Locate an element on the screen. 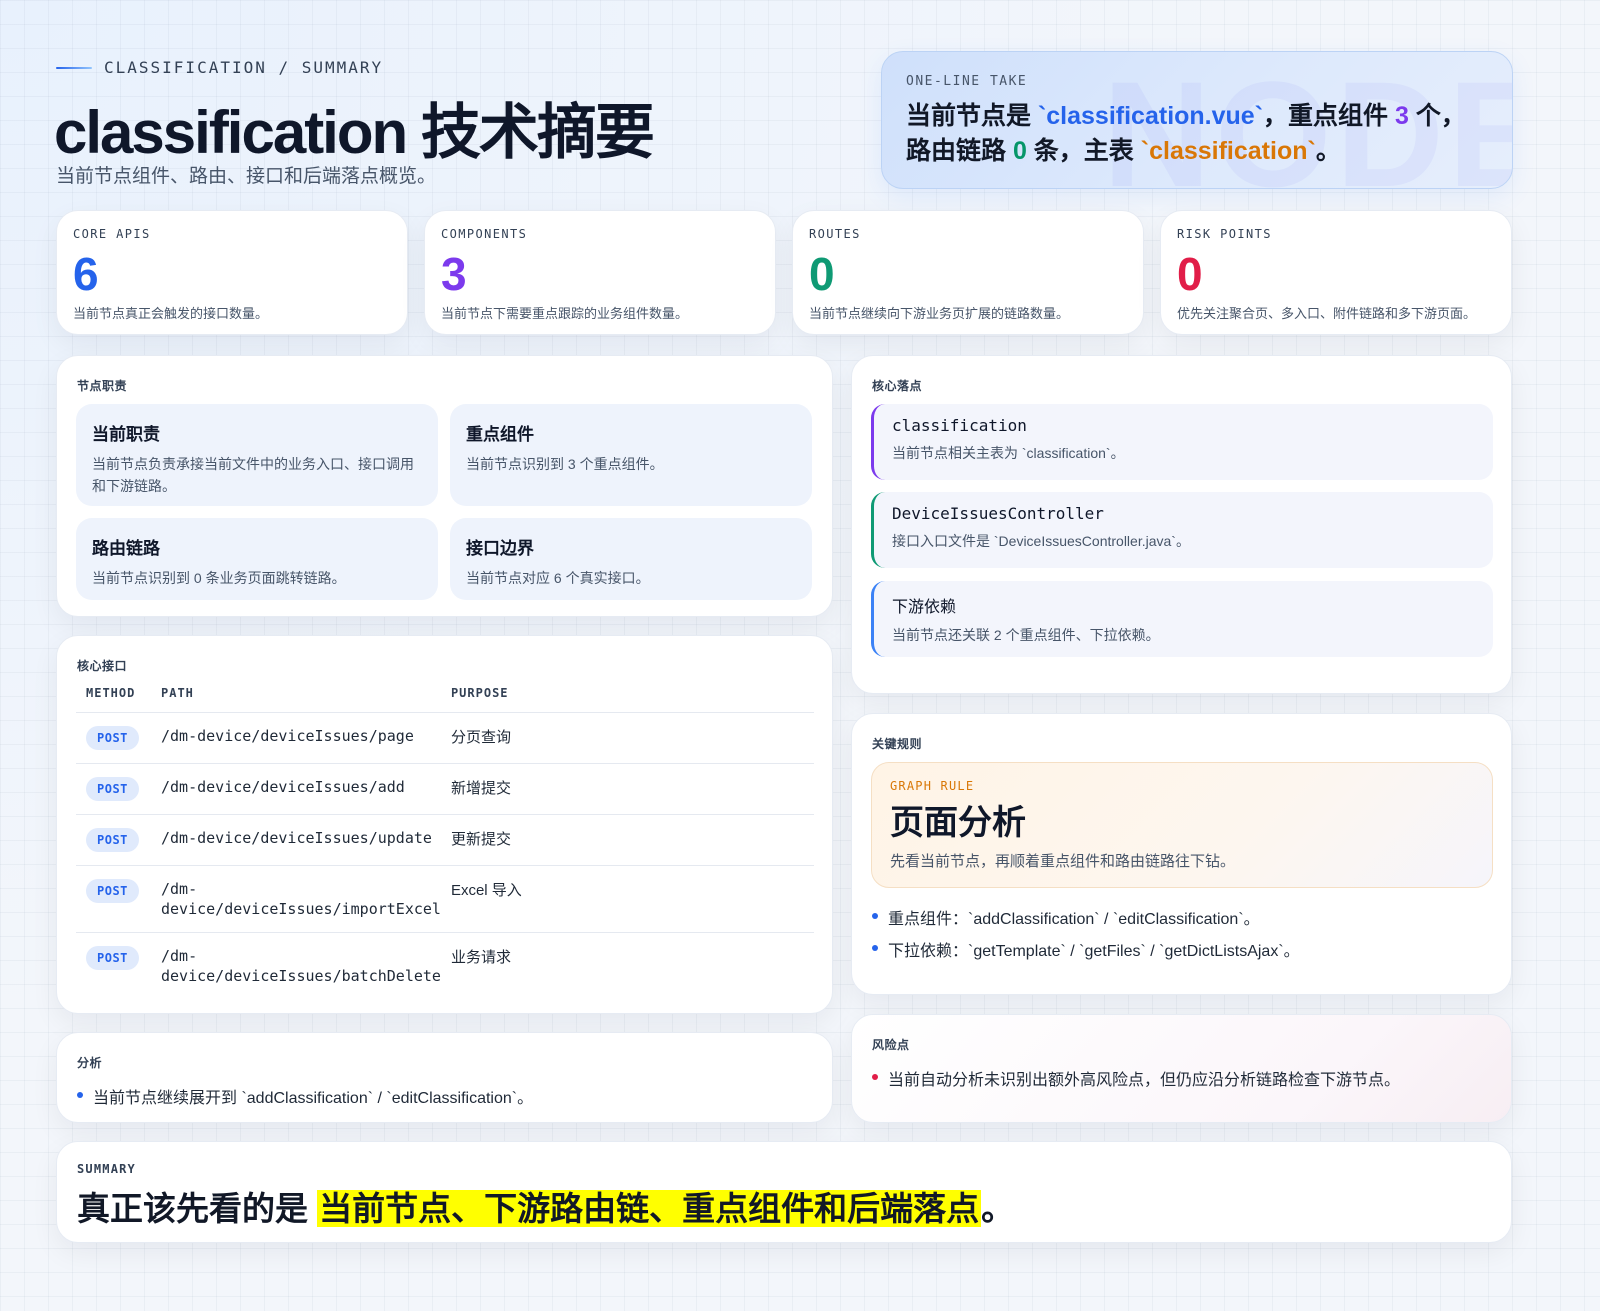 This screenshot has width=1600, height=1311. risk-card: 风险点 当前自动分析未识别出额外高风险点，但仍应沿分析链路检查下游节点。 is located at coordinates (1181, 1068).